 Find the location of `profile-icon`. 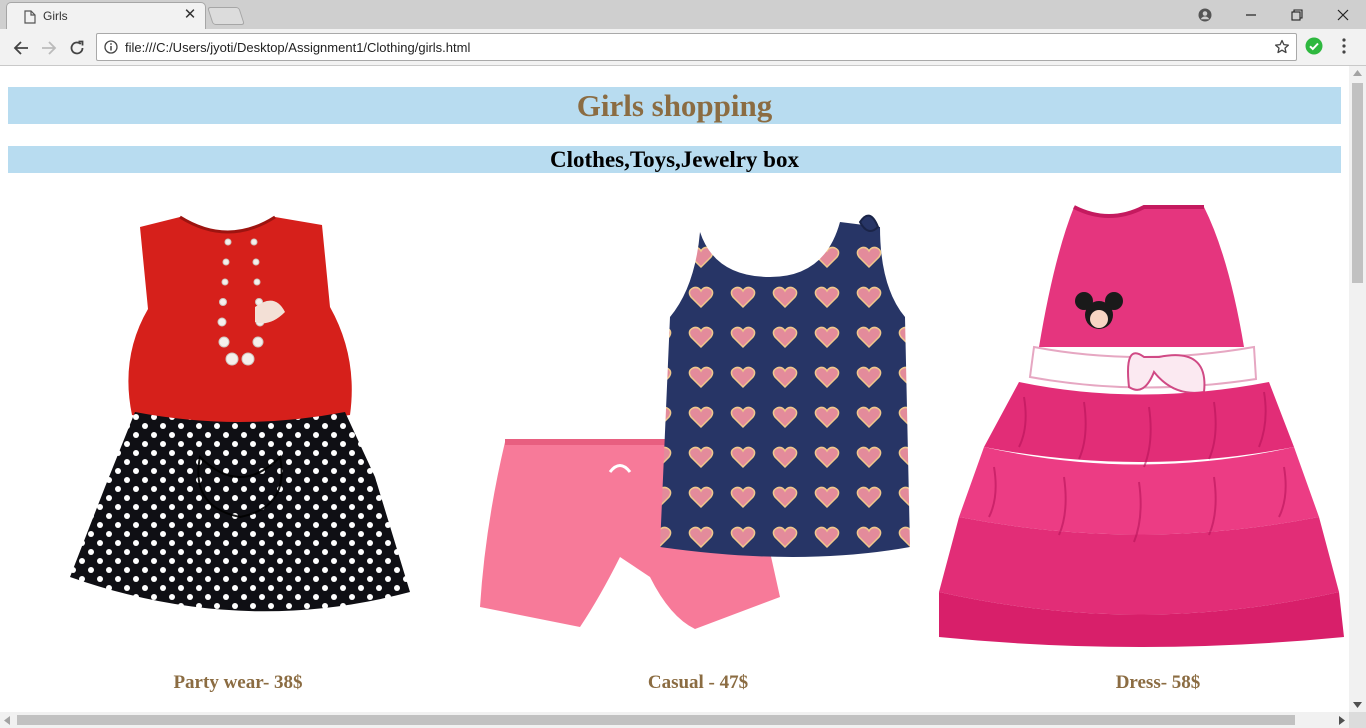

profile-icon is located at coordinates (1205, 14).